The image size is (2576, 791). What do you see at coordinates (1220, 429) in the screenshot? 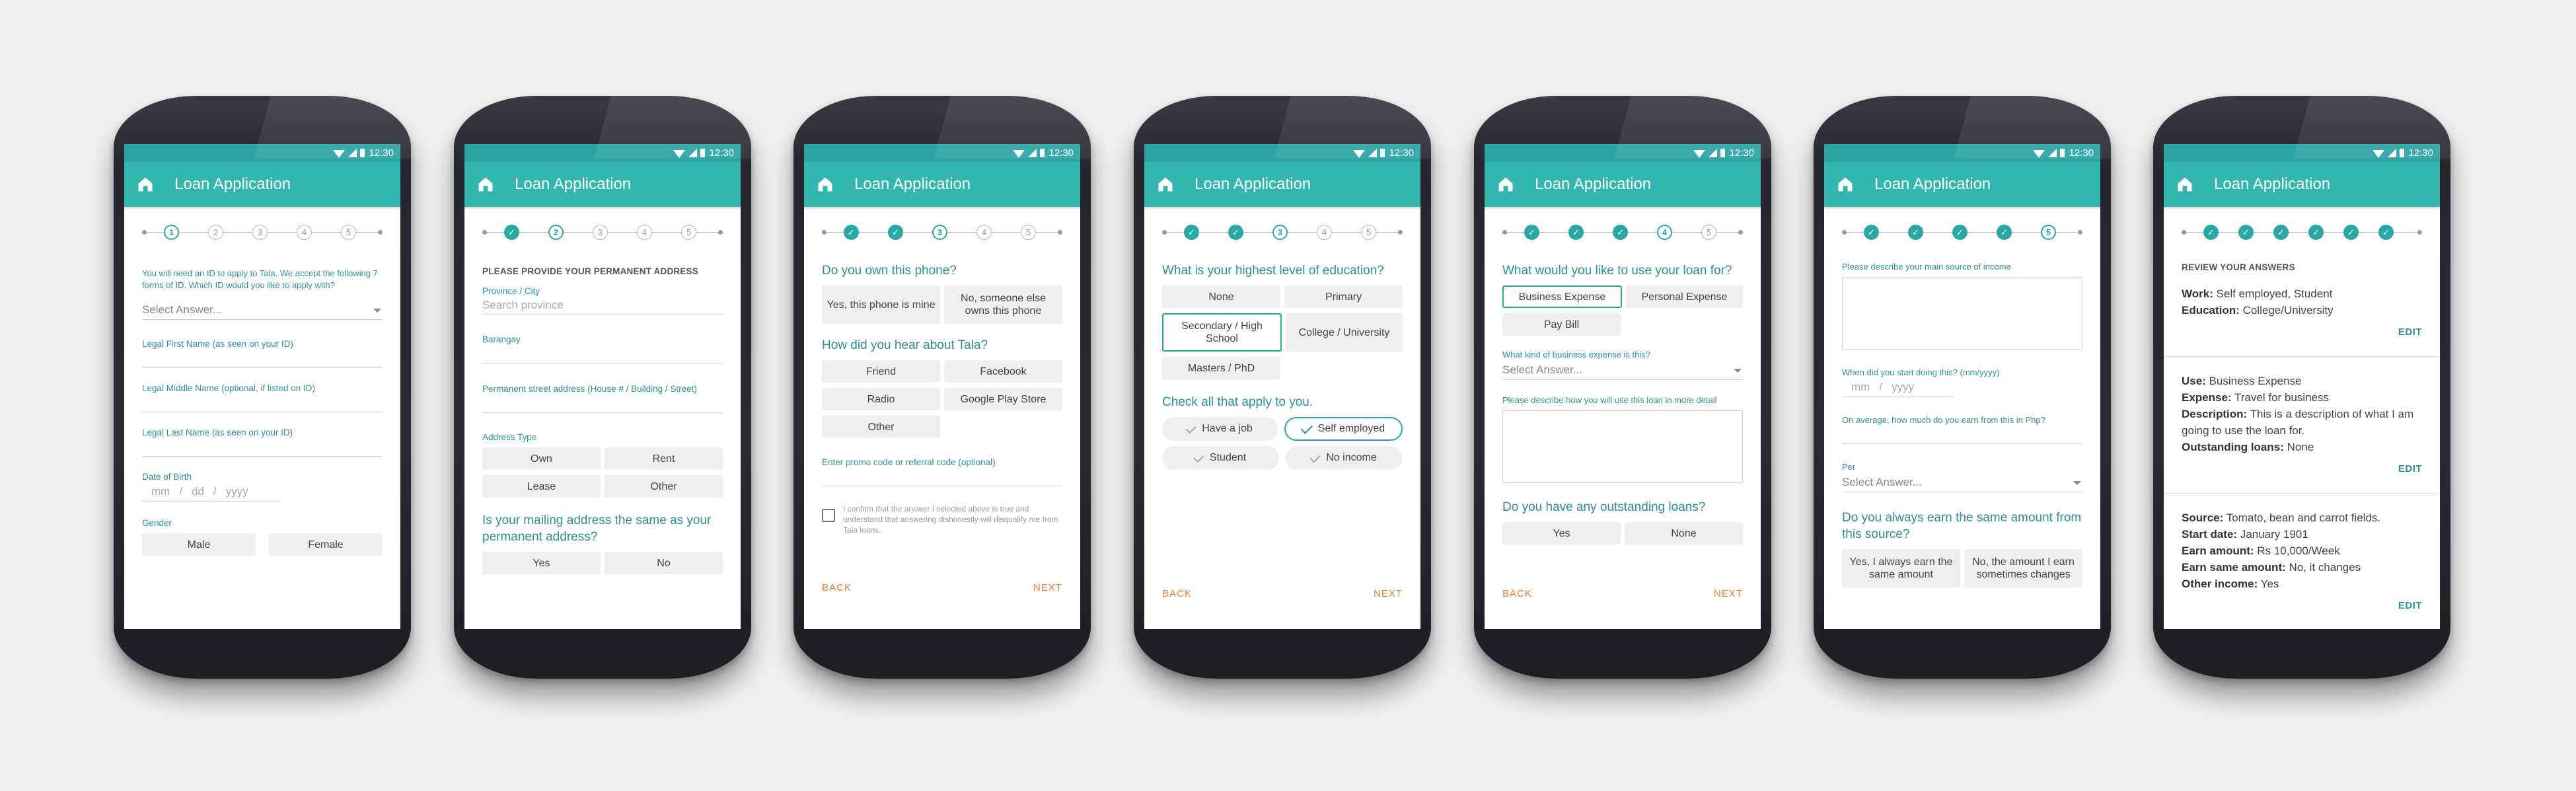
I see `have-job-toggle: Have a job` at bounding box center [1220, 429].